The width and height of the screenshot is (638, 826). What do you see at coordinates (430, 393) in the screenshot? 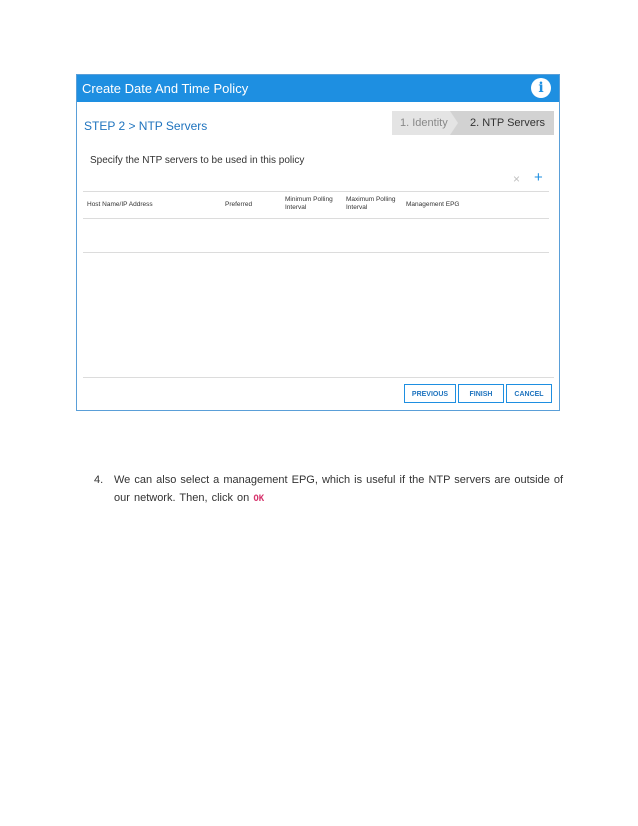
I see `previous-button: PREVIOUS` at bounding box center [430, 393].